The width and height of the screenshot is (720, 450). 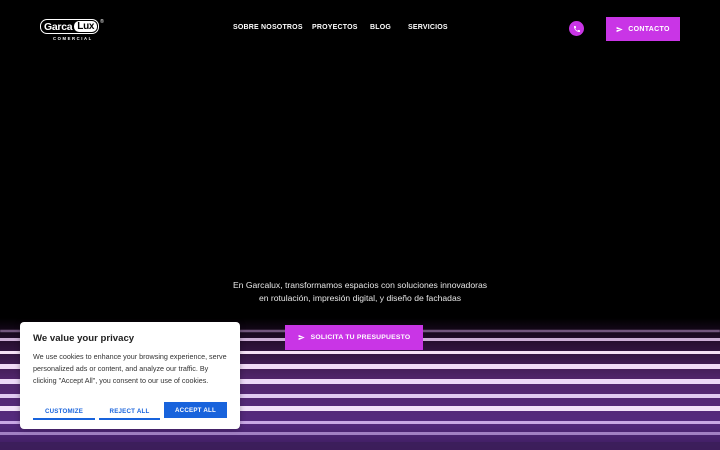 What do you see at coordinates (649, 29) in the screenshot?
I see `contact-button-label: CONTACTO` at bounding box center [649, 29].